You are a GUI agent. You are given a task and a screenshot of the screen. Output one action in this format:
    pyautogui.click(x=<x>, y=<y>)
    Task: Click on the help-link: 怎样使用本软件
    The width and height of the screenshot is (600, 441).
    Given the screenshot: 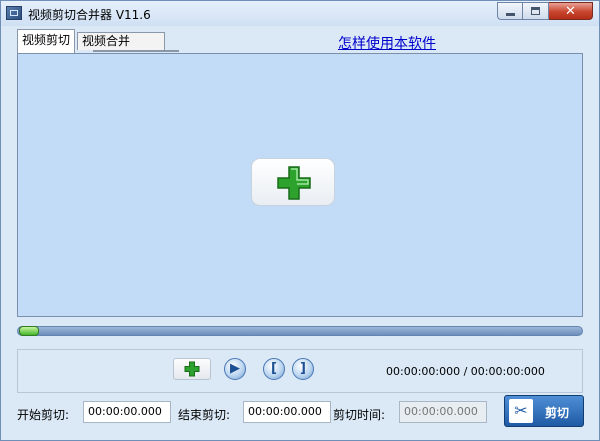 What is the action you would take?
    pyautogui.click(x=387, y=43)
    